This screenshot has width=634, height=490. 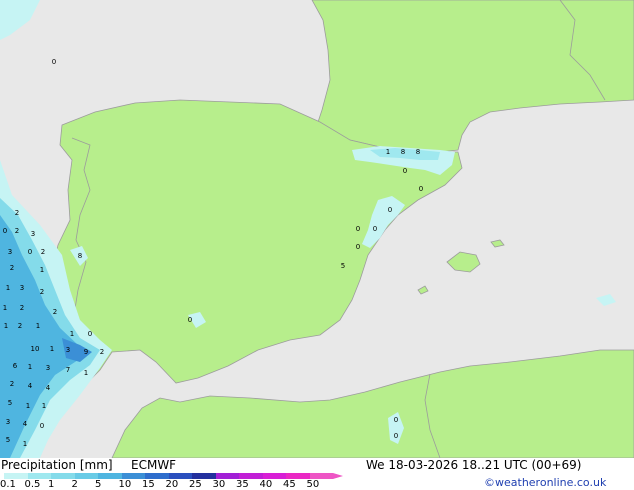 I want to click on precipitation-value-label: 7, so click(x=68, y=370).